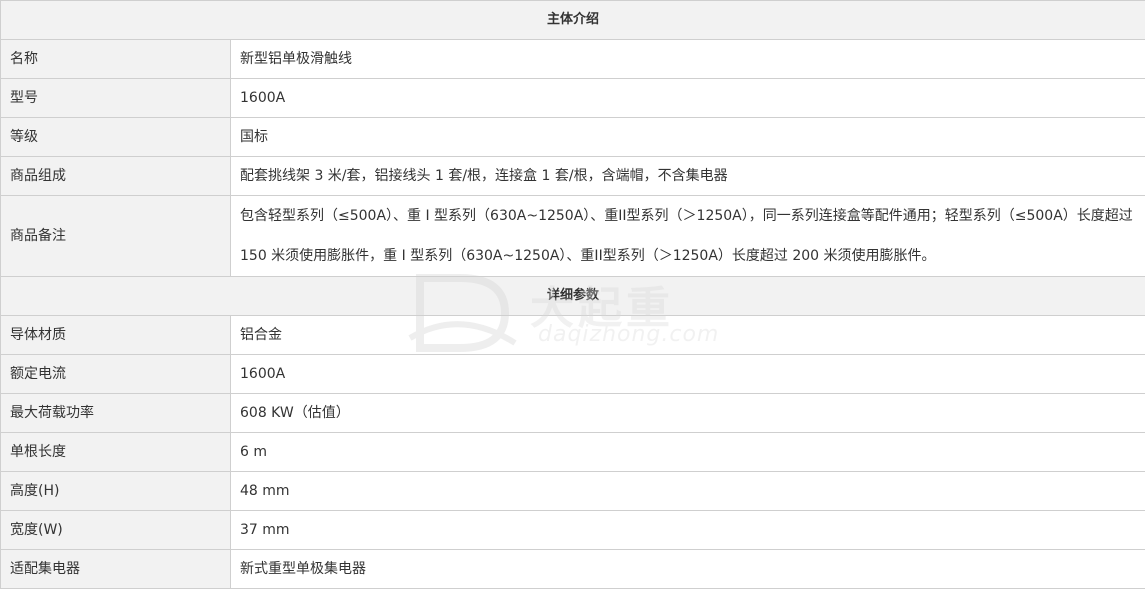  What do you see at coordinates (687, 137) in the screenshot?
I see `row-value: 国标` at bounding box center [687, 137].